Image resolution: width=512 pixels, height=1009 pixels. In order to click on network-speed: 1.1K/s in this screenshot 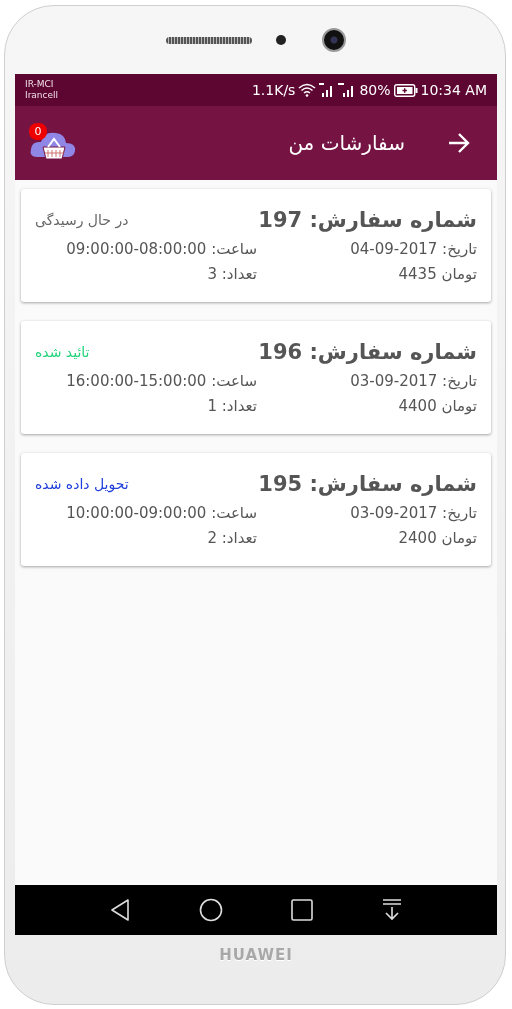, I will do `click(273, 90)`.